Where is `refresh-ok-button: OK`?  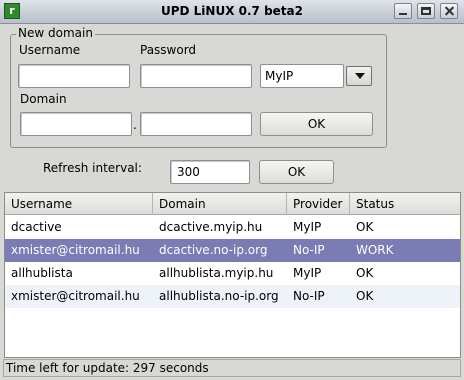
refresh-ok-button: OK is located at coordinates (296, 172).